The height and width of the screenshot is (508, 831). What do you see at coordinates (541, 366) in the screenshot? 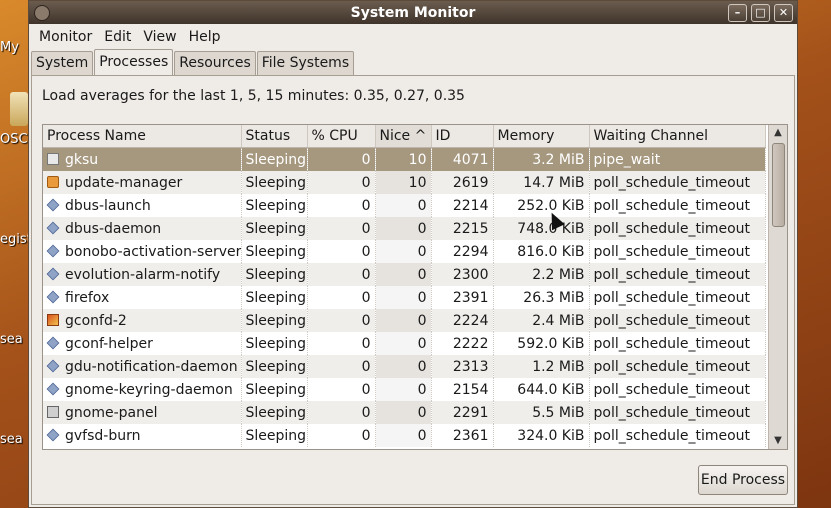
I see `cell-memory: 1.2 MiB` at bounding box center [541, 366].